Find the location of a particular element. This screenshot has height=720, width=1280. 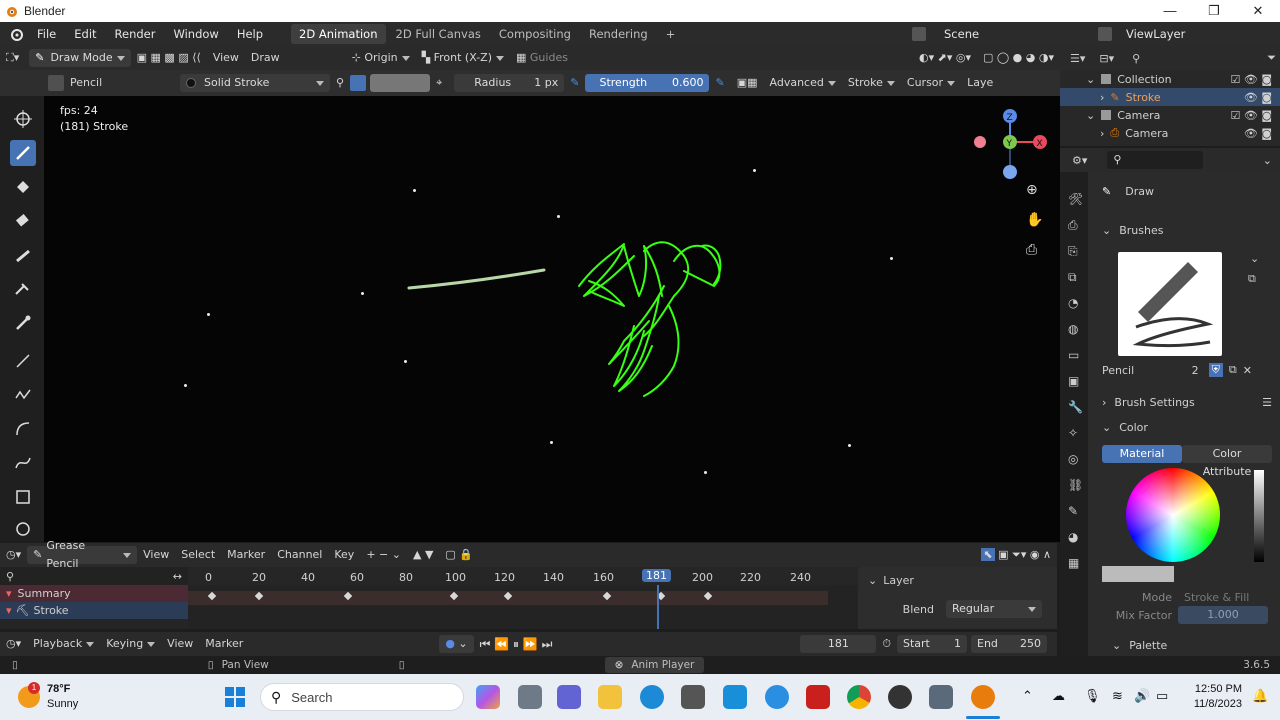

tint-tool-icon is located at coordinates (23, 255).